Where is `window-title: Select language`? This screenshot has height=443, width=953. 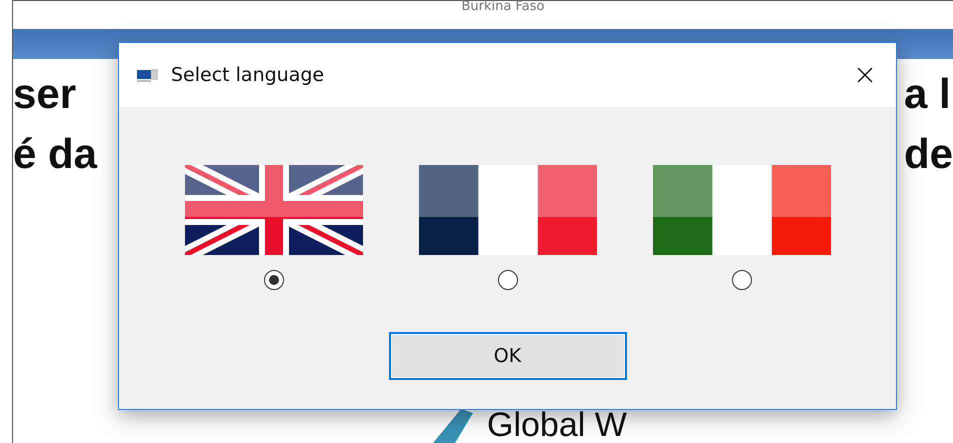 window-title: Select language is located at coordinates (248, 75).